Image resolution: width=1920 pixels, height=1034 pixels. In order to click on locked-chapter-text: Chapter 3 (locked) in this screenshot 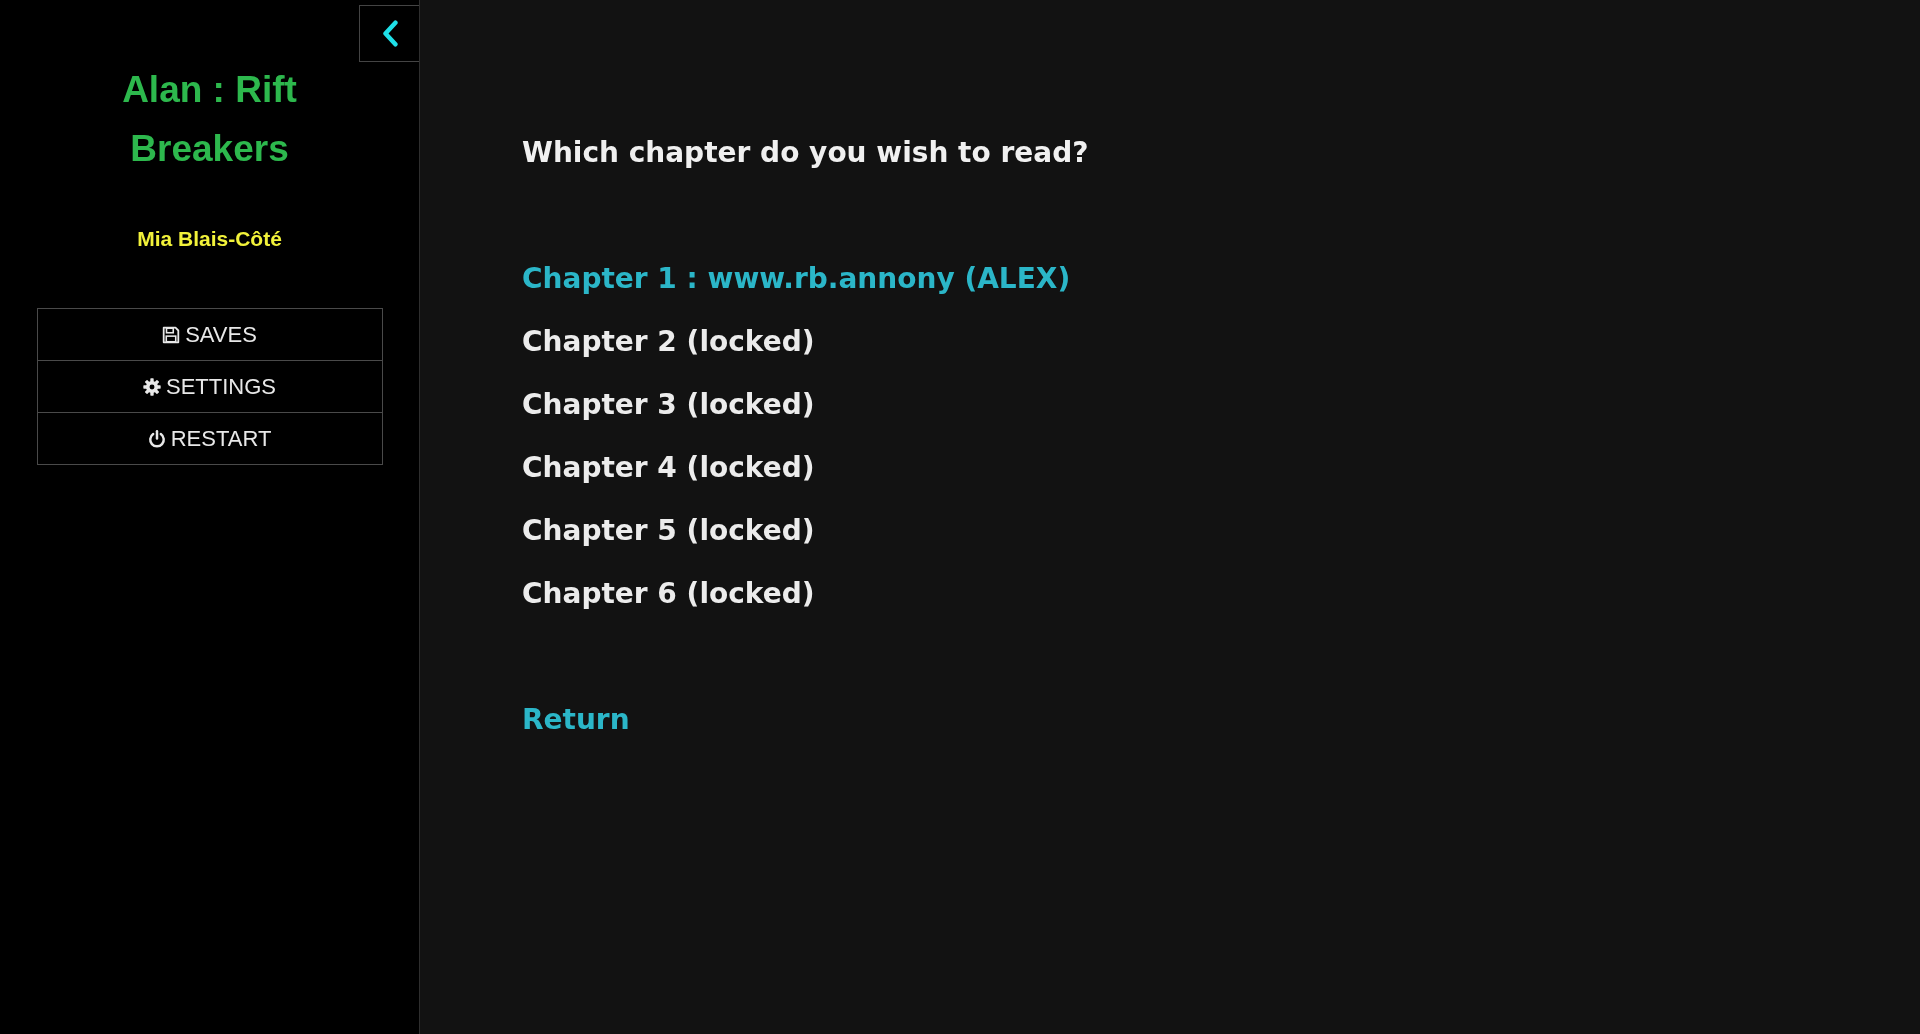, I will do `click(669, 405)`.